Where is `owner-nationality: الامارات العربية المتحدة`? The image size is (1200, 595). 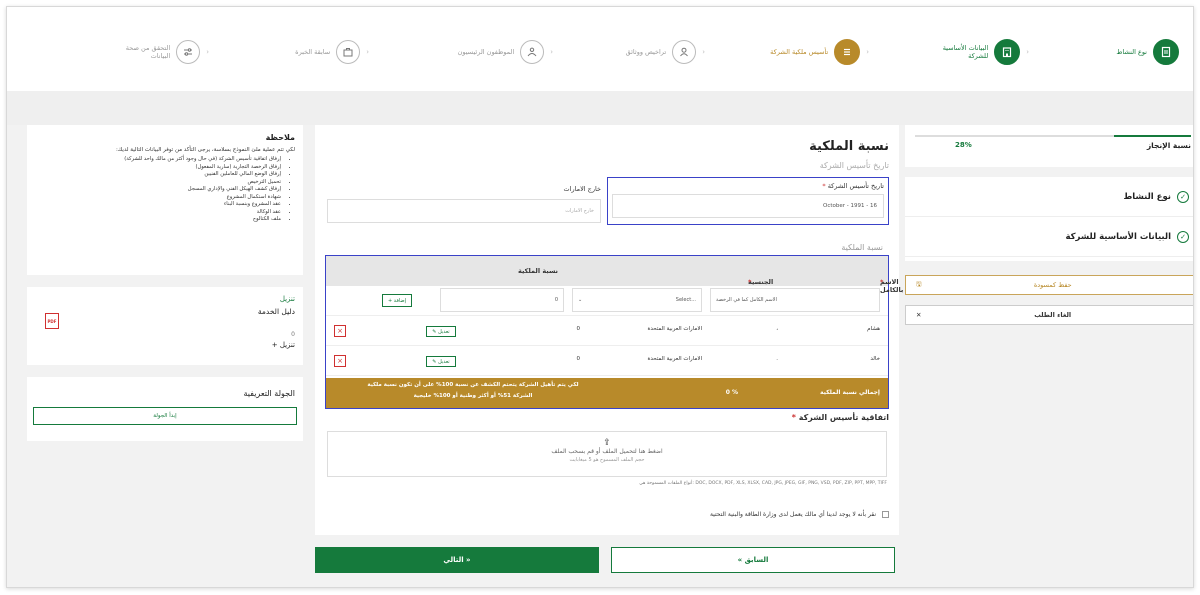 owner-nationality: الامارات العربية المتحدة is located at coordinates (674, 359).